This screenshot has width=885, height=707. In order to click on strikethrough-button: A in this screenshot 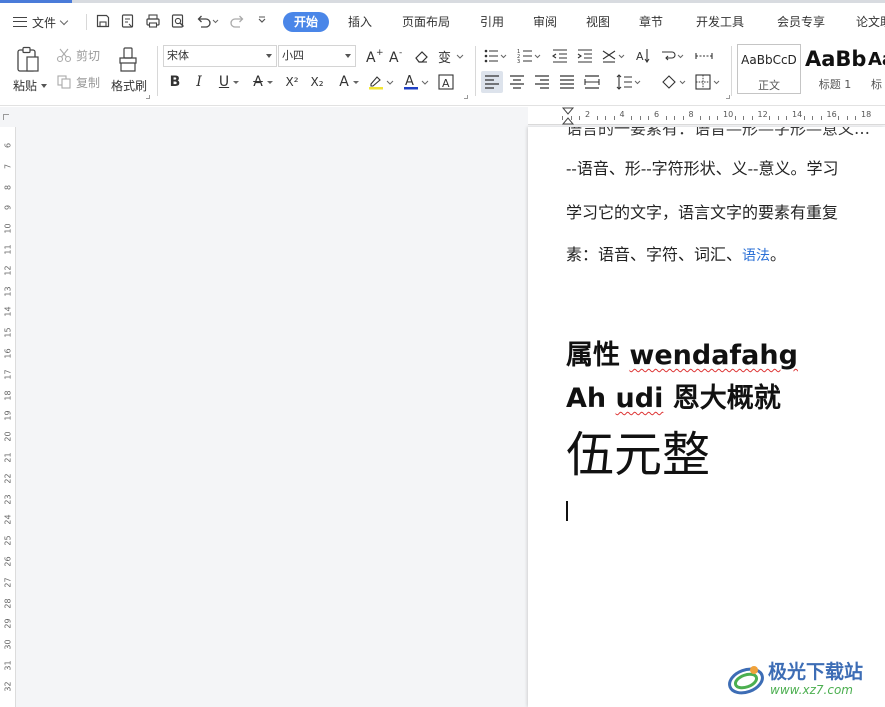, I will do `click(260, 82)`.